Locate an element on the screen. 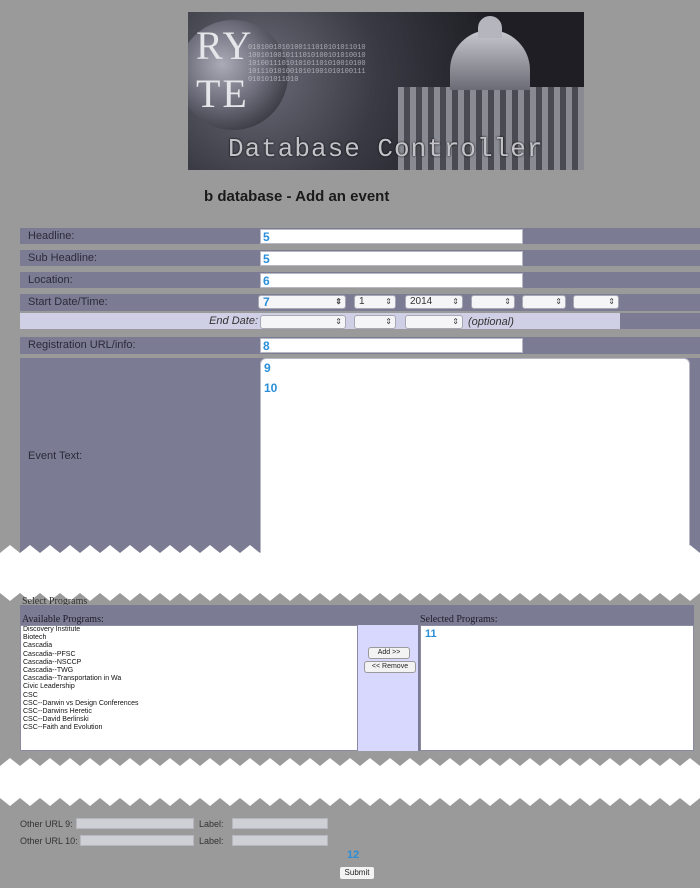 The width and height of the screenshot is (700, 888). banner-text-top: RY is located at coordinates (225, 45).